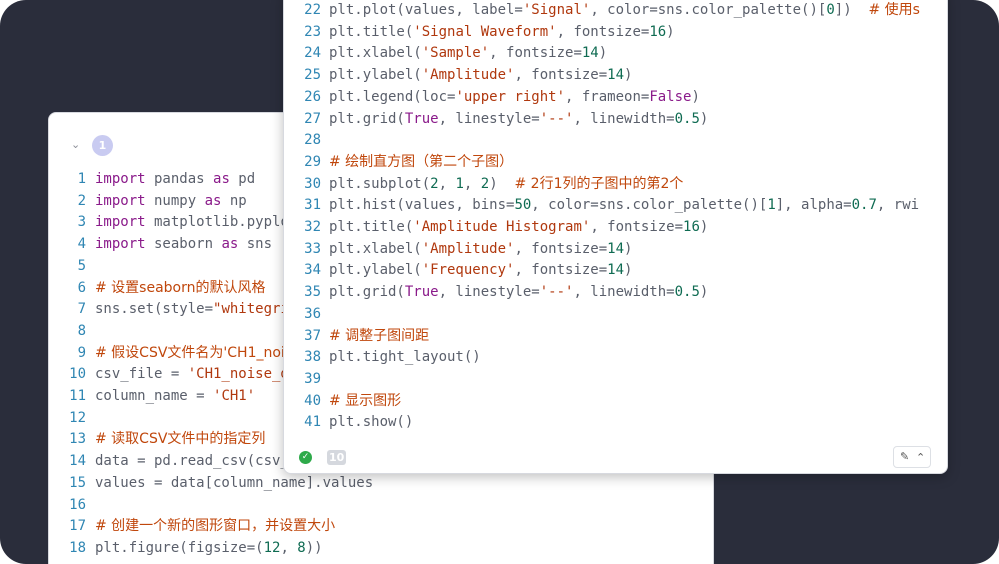  I want to click on code-line: 34 plt.ylabel('Frequency', fontsize=14), so click(458, 271).